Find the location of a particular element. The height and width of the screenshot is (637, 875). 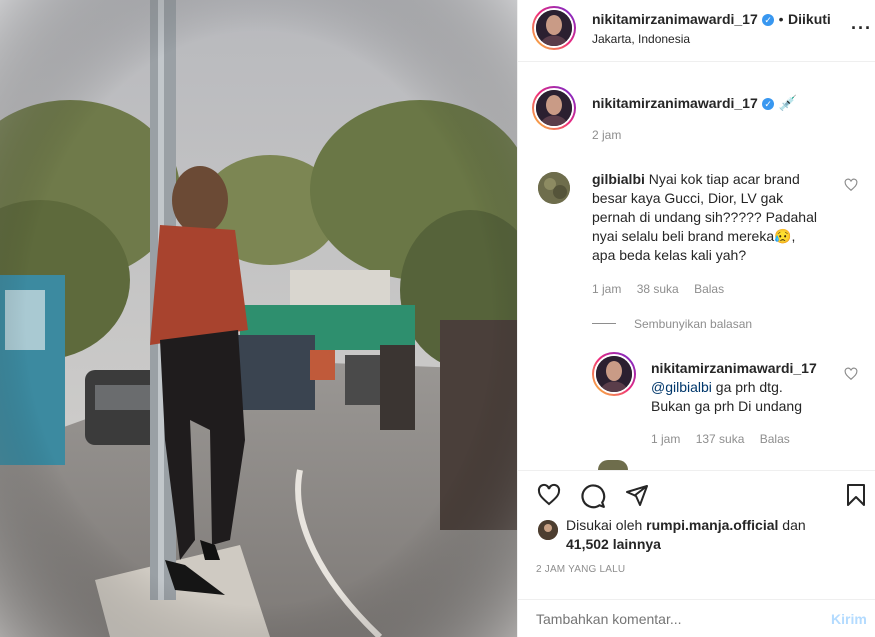

reply-likes: 137 suka is located at coordinates (720, 439).